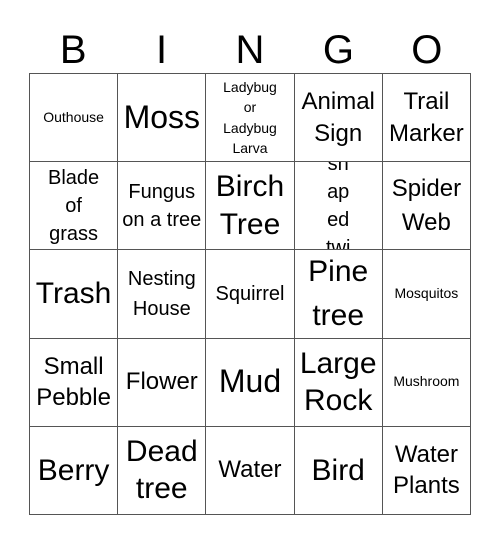  I want to click on cell-label: Mushroom, so click(426, 381).